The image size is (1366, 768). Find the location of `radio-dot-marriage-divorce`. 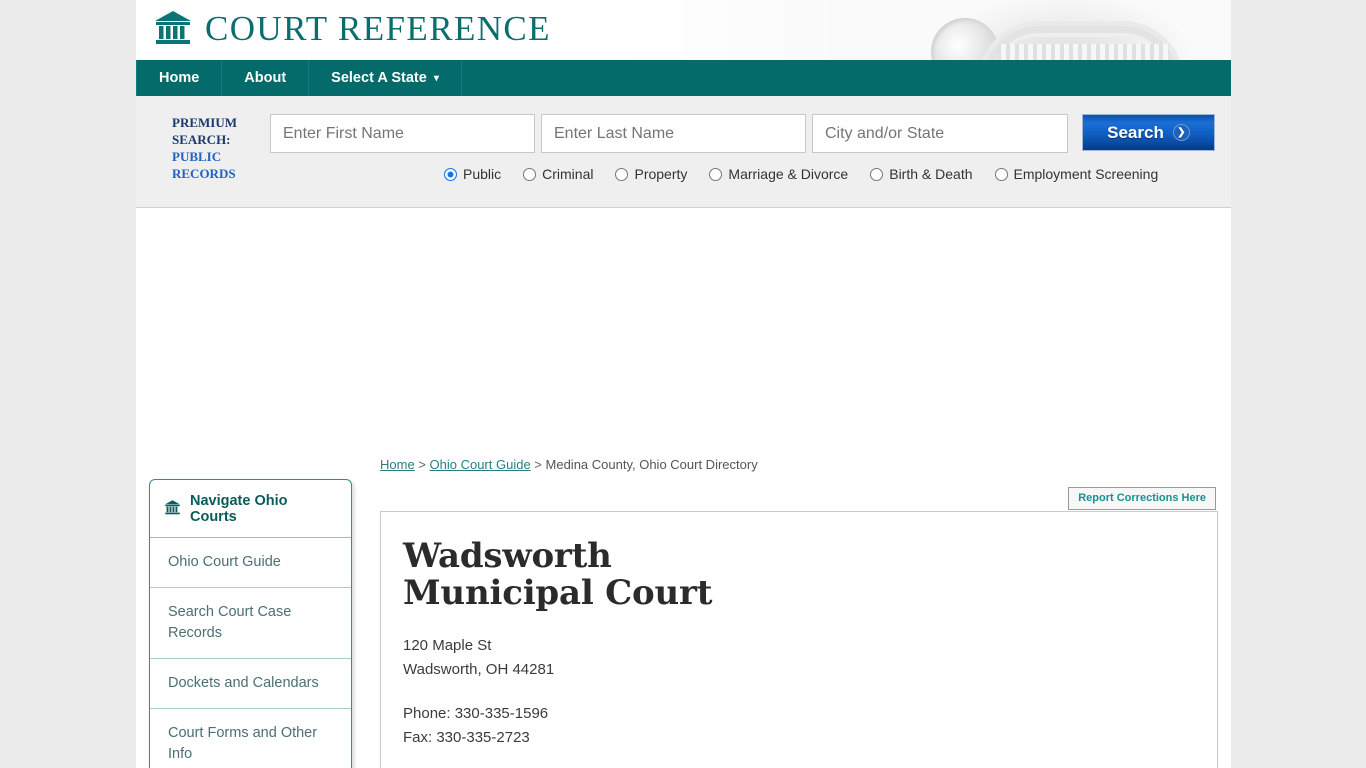

radio-dot-marriage-divorce is located at coordinates (716, 174).